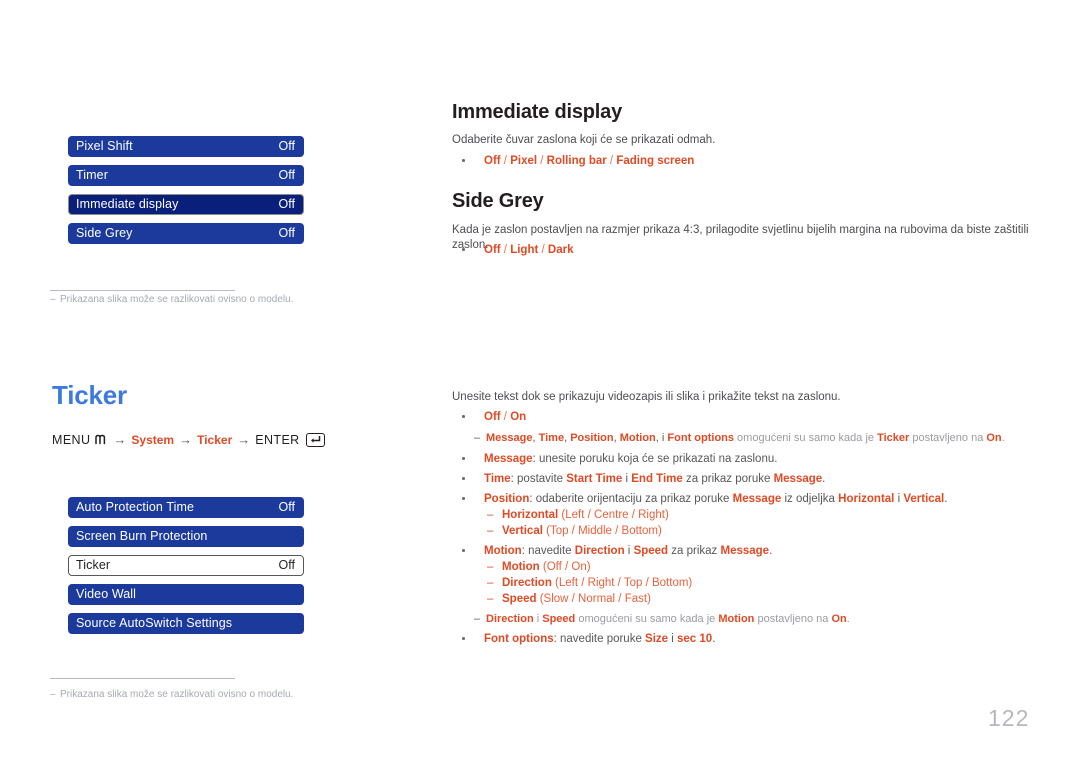  Describe the element at coordinates (810, 499) in the screenshot. I see `bullet-description: iz odjeljka` at that location.